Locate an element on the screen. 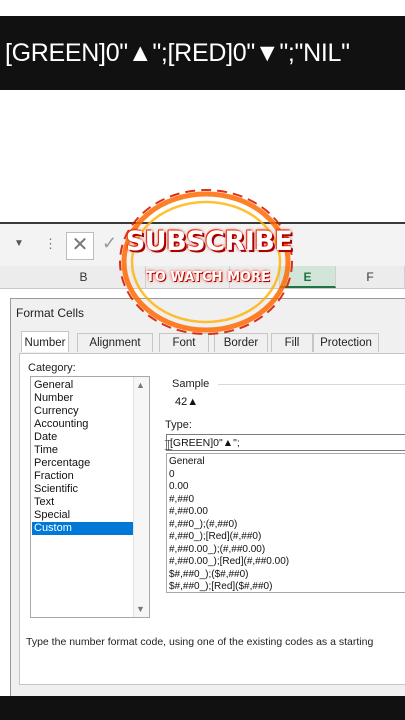 The image size is (405, 720). watch-more-text: TO WATCH MORE is located at coordinates (208, 277).